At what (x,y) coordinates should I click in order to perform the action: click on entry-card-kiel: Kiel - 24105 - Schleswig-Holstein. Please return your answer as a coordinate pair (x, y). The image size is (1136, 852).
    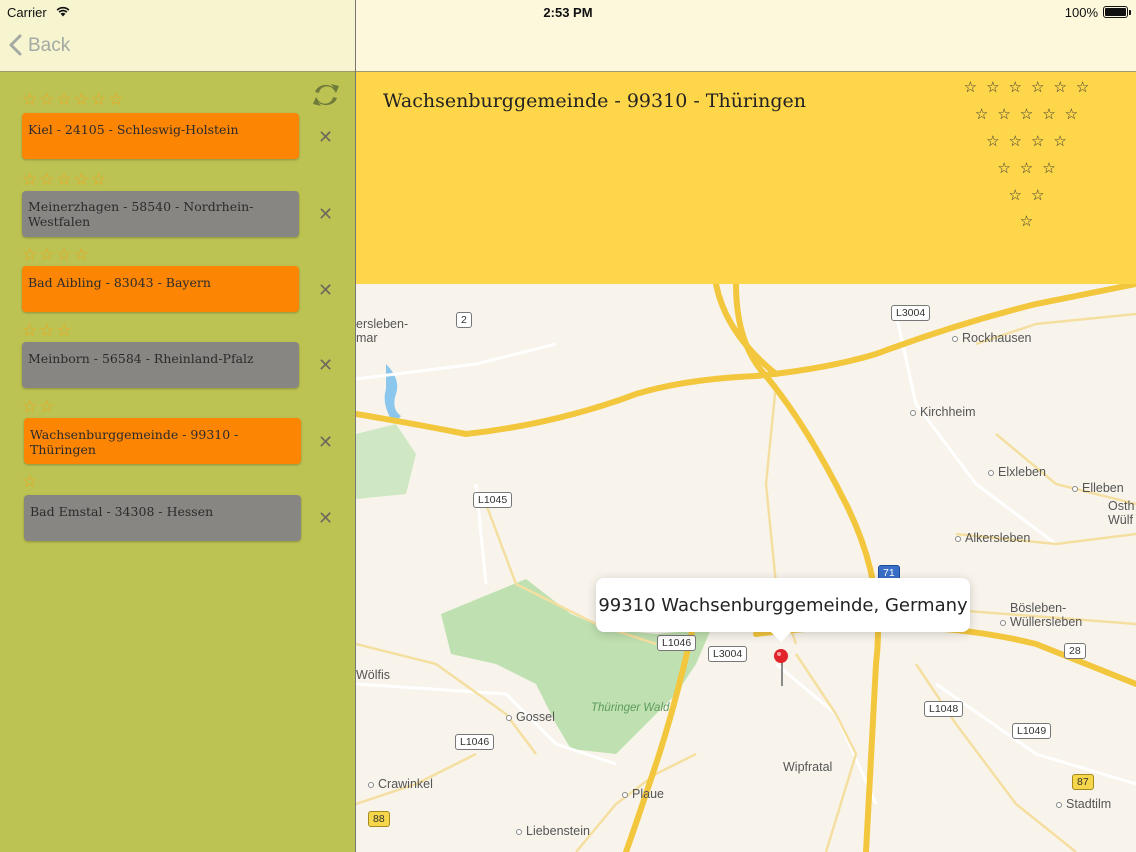
    Looking at the image, I should click on (160, 136).